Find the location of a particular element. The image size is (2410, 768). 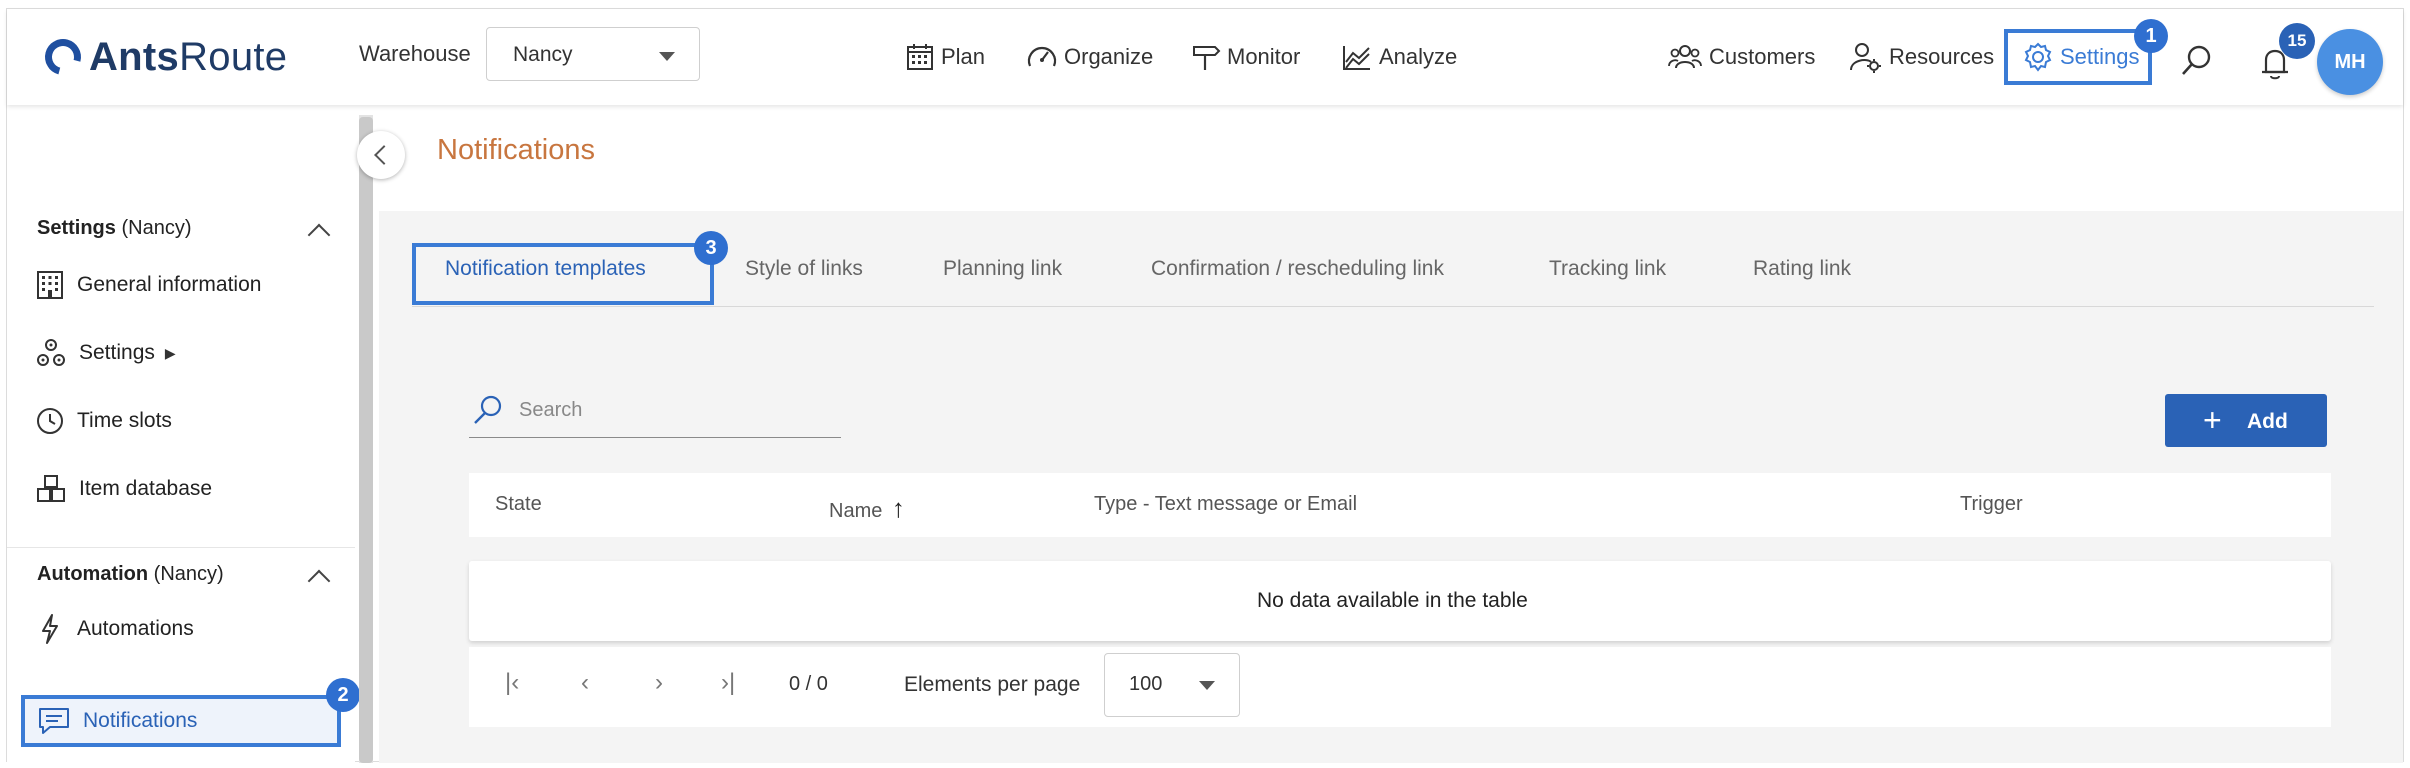

column-state: State is located at coordinates (518, 504).